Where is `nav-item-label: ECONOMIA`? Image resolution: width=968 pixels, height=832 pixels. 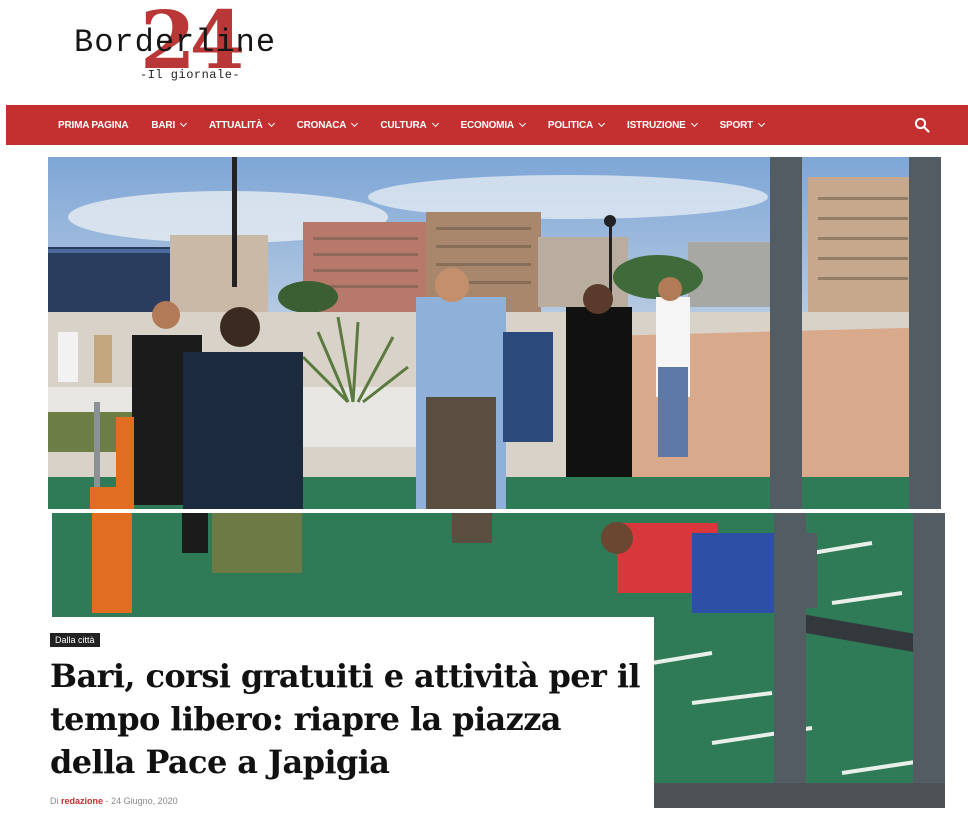
nav-item-label: ECONOMIA is located at coordinates (487, 125).